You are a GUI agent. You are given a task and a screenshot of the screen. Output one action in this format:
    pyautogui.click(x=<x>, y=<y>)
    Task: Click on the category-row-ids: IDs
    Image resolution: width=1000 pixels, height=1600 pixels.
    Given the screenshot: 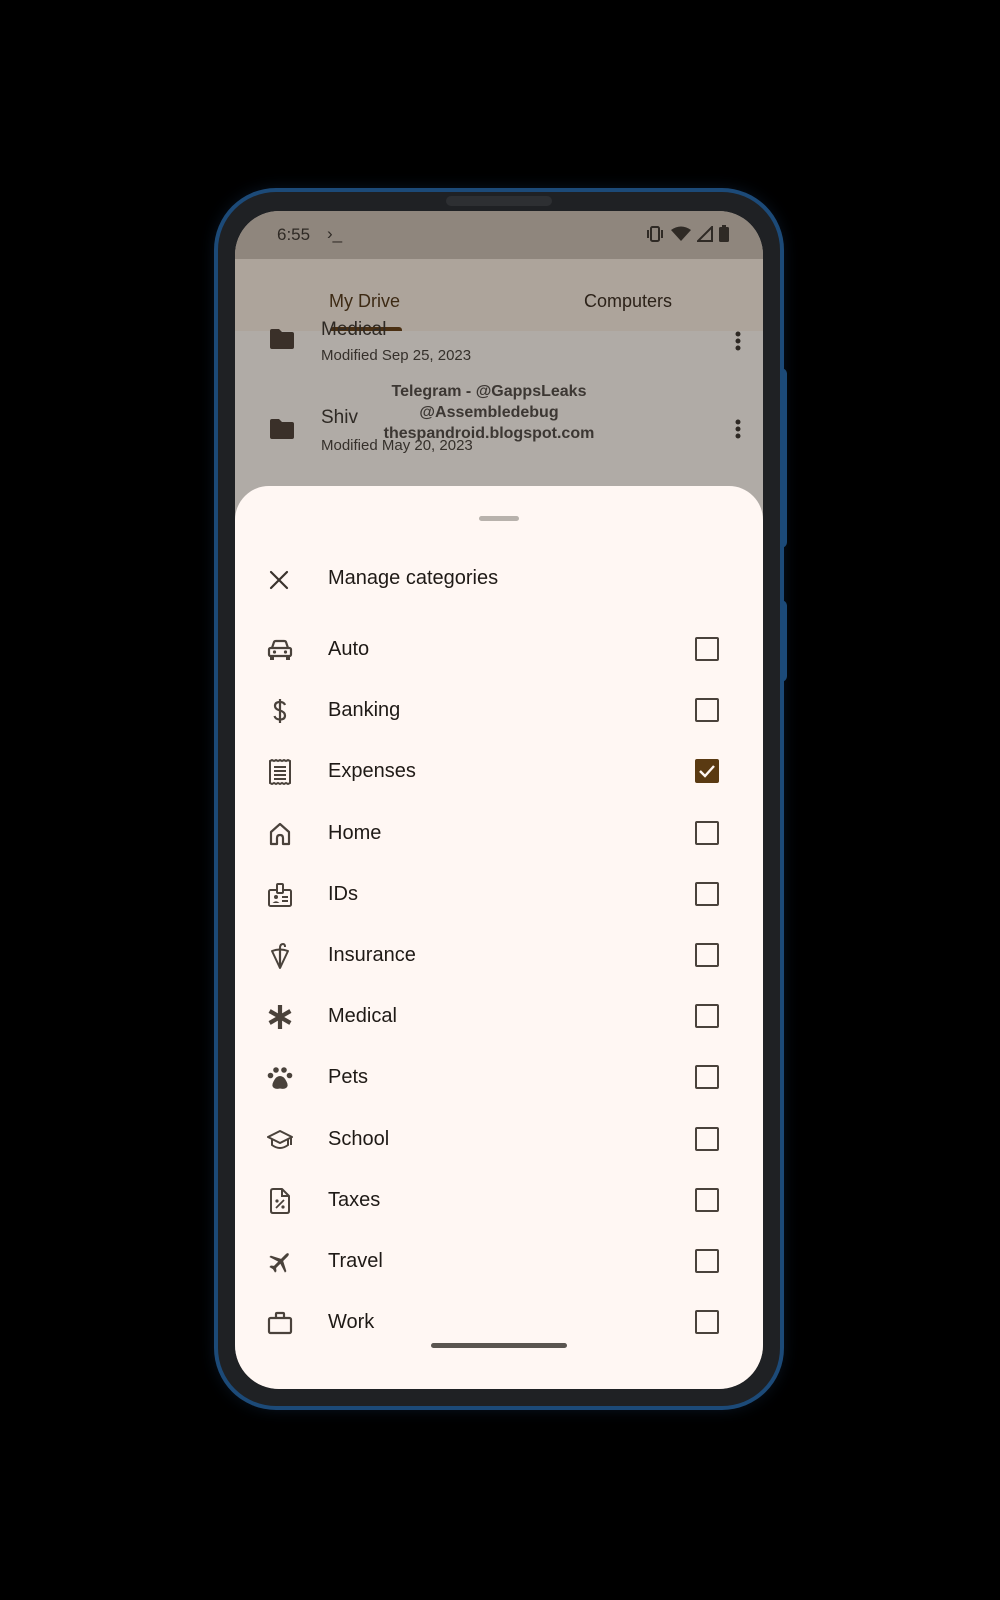 What is the action you would take?
    pyautogui.click(x=499, y=894)
    